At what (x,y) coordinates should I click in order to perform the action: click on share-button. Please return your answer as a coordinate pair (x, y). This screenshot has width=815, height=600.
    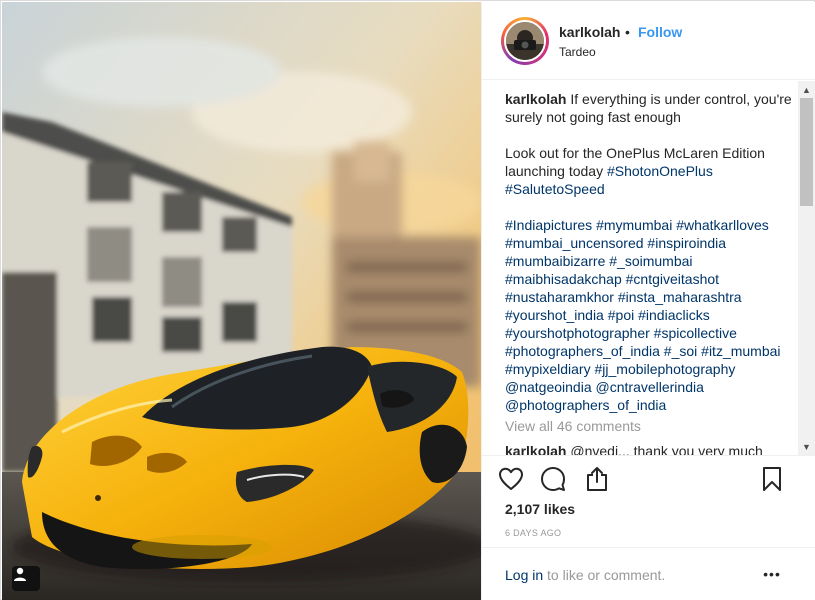
    Looking at the image, I should click on (597, 479).